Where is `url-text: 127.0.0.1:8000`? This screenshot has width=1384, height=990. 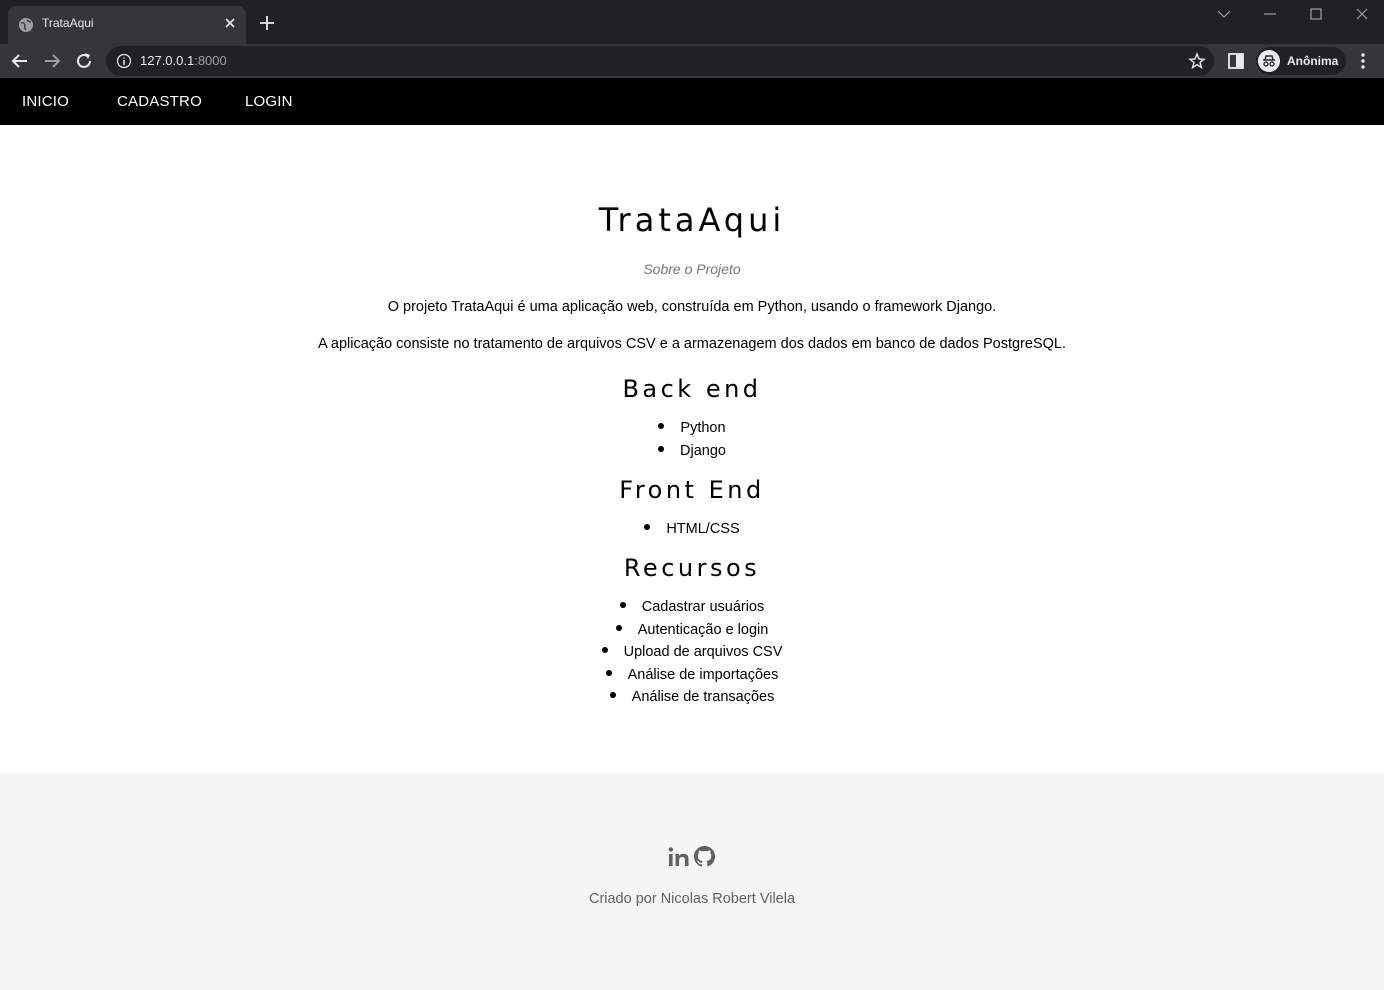
url-text: 127.0.0.1:8000 is located at coordinates (183, 60).